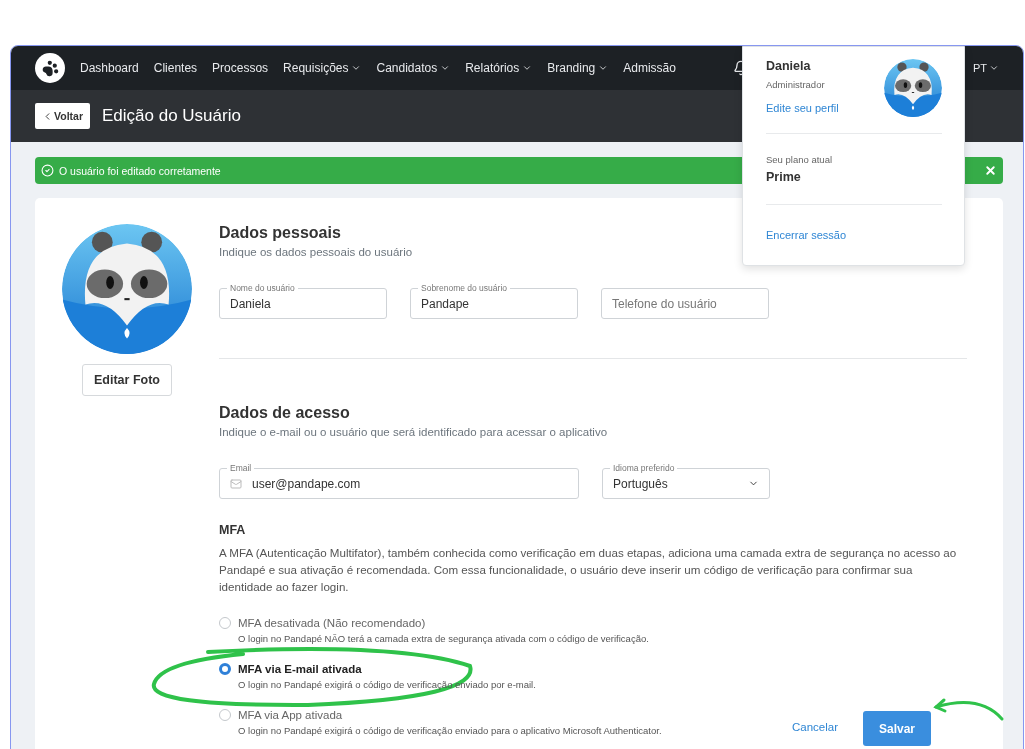 This screenshot has height=749, width=1025. What do you see at coordinates (450, 730) in the screenshot?
I see `option-hint: O login no Pandapé exigirá o código de verificação enviado para o aplicativo Microsoft Authenticator.` at bounding box center [450, 730].